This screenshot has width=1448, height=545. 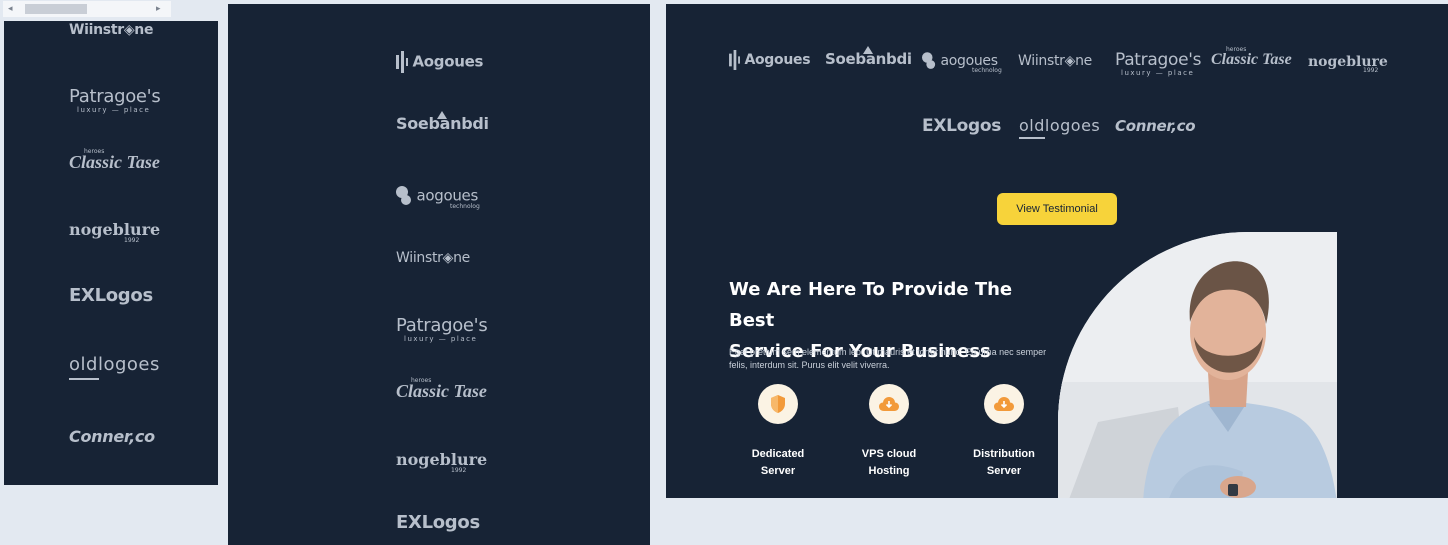 I want to click on horizontal-scrollbar: ◂ ▸, so click(x=87, y=9).